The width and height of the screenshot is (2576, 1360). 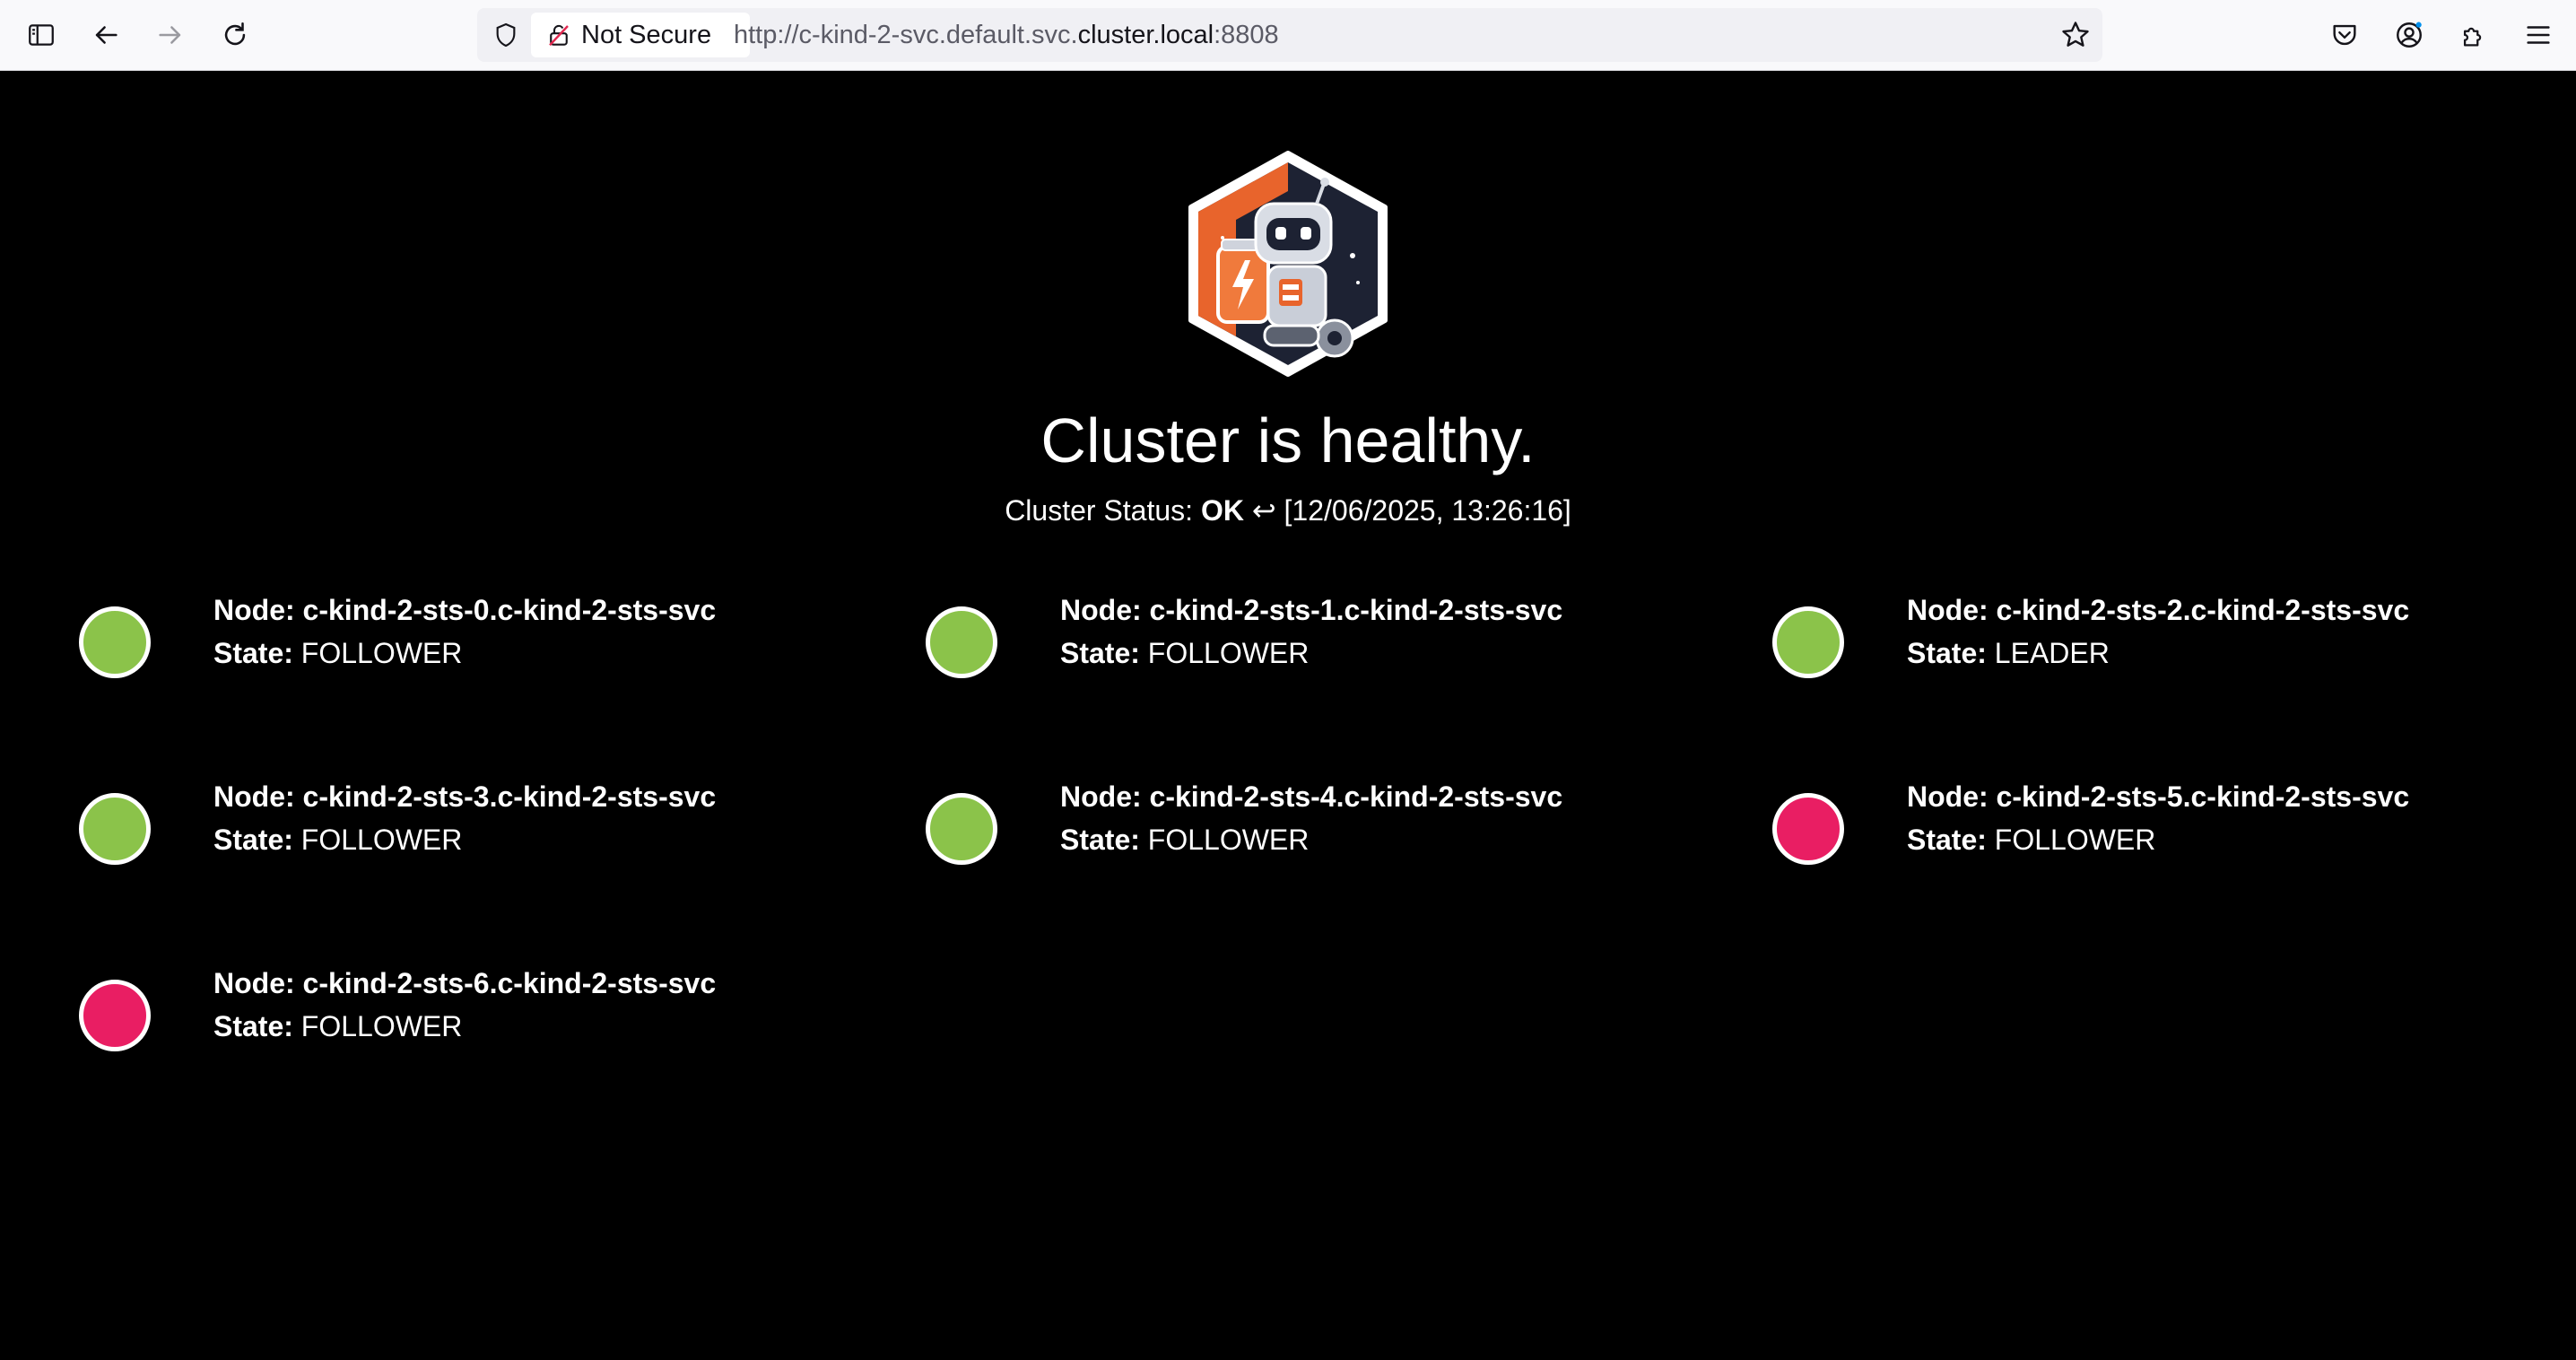 I want to click on node-name-value: c-kind-2-sts-4.c-kind-2-sts-svc, so click(x=1356, y=796).